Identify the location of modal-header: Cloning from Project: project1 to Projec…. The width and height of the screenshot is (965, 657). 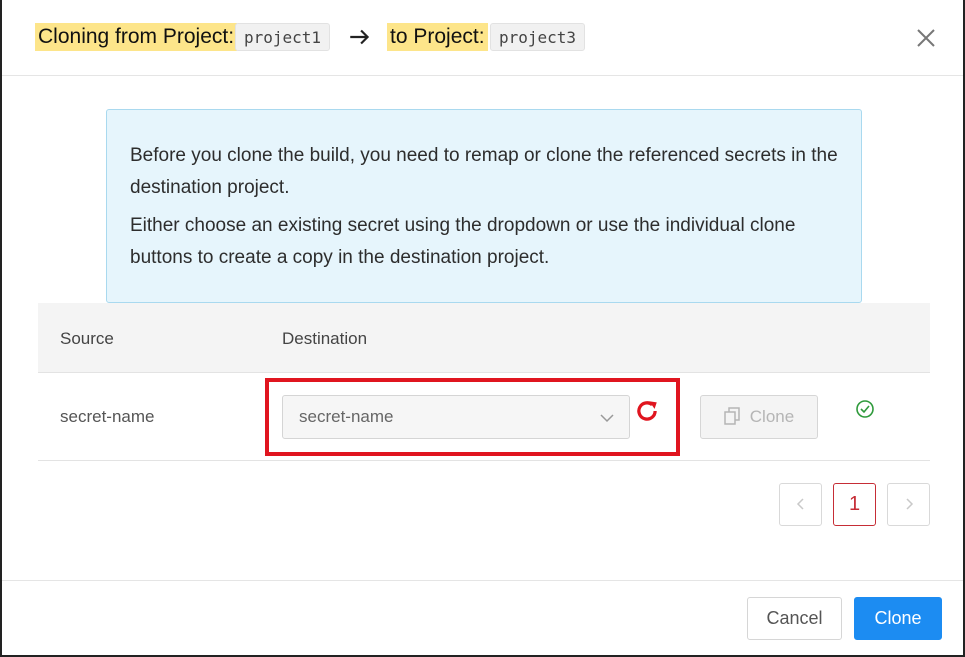
(482, 38).